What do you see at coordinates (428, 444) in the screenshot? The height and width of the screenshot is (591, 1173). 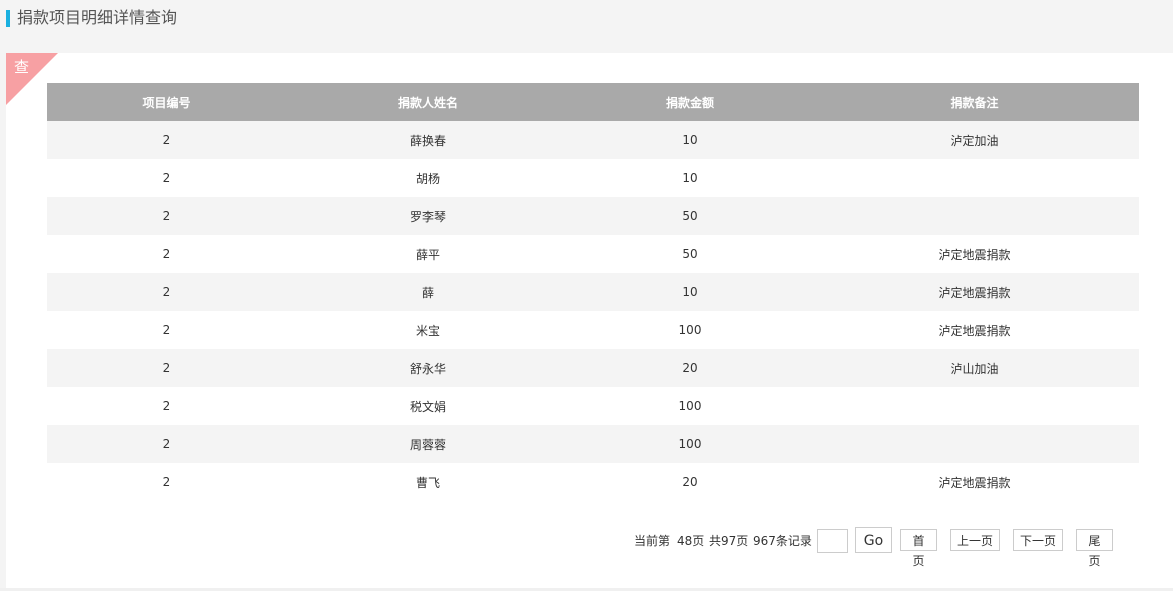 I see `cell-donor-name: 周蓉蓉` at bounding box center [428, 444].